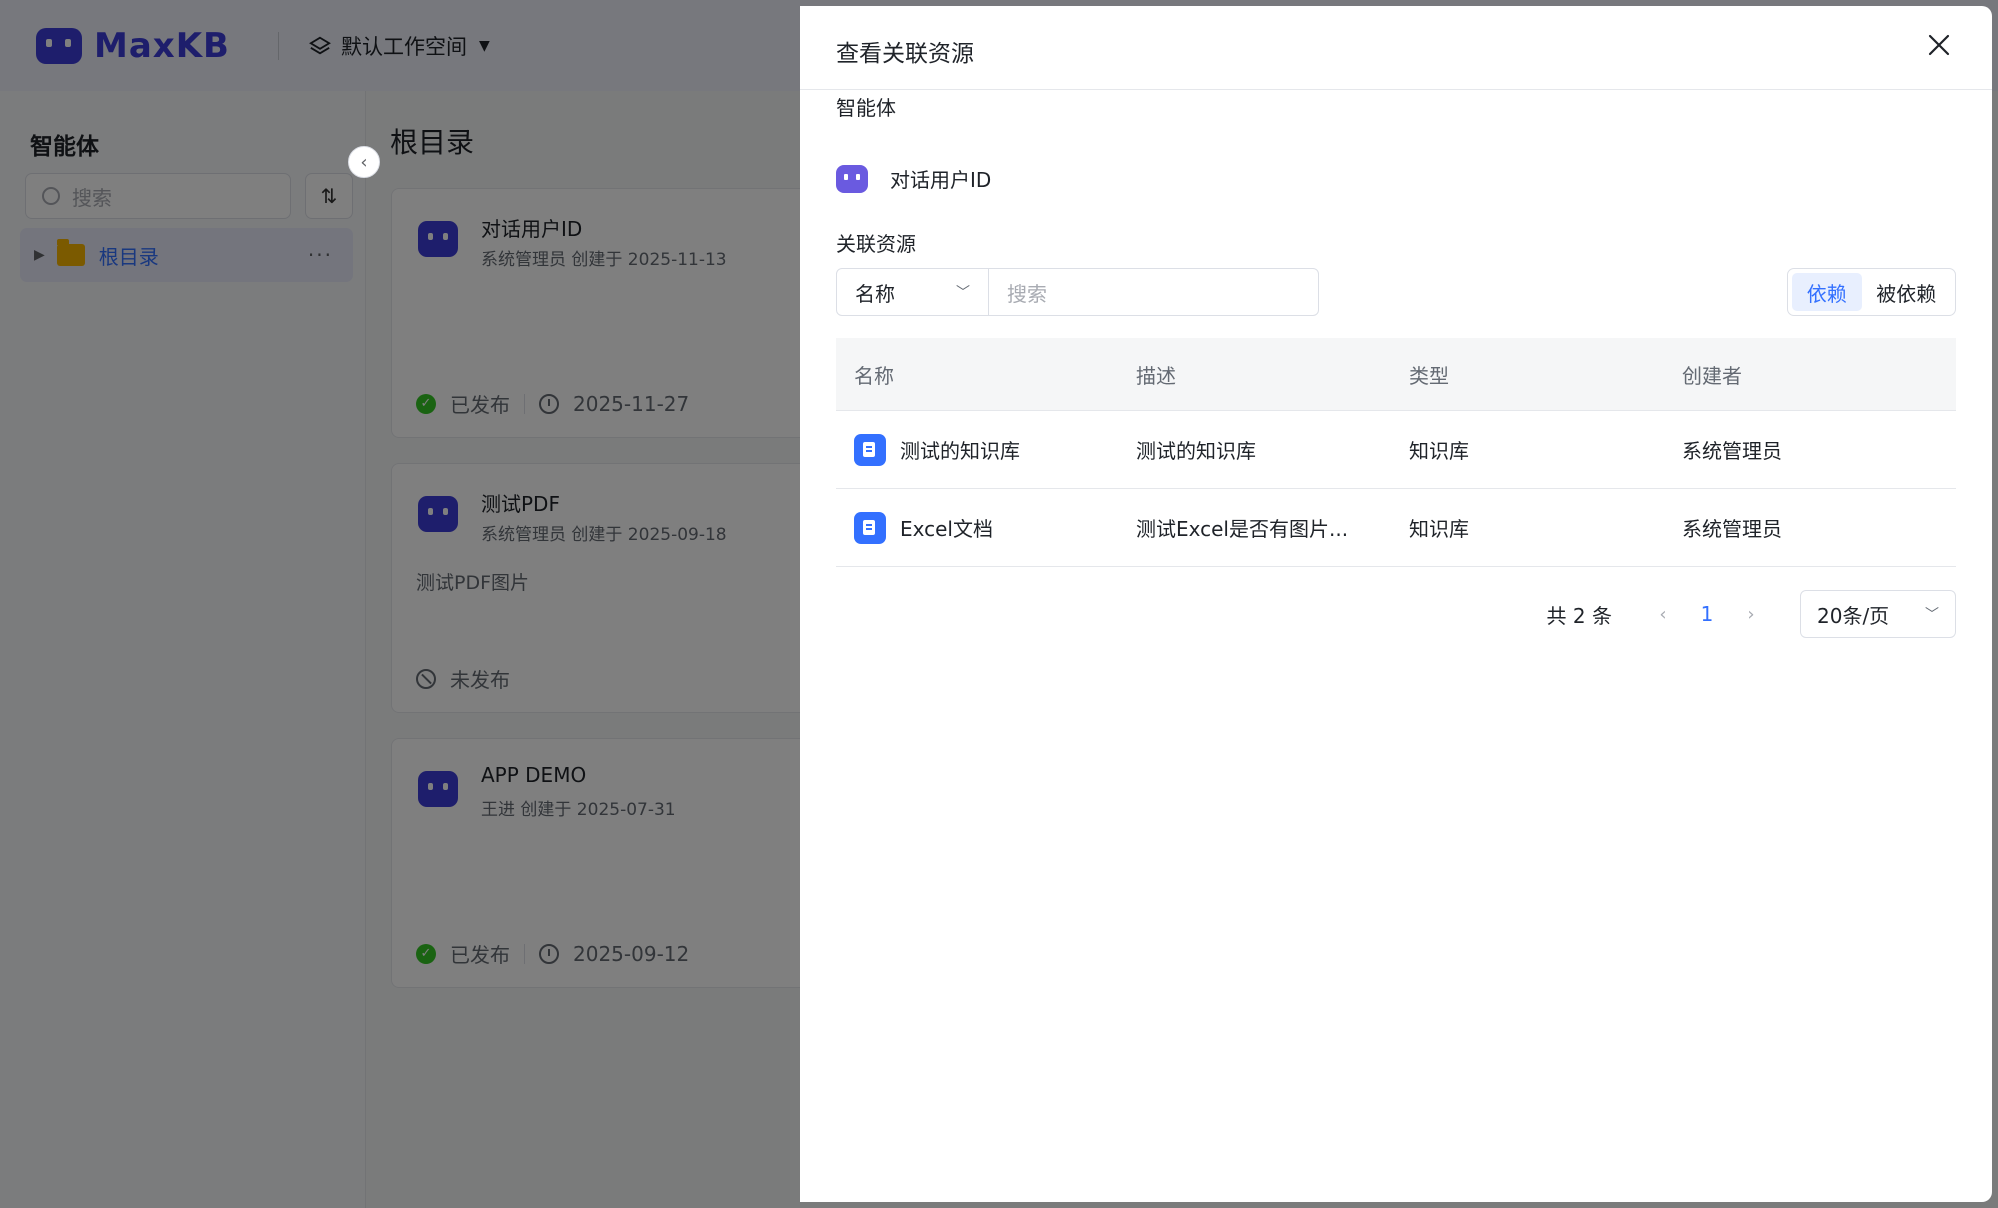  I want to click on resource-filter: 名称 ﹀ 搜索, so click(1077, 292).